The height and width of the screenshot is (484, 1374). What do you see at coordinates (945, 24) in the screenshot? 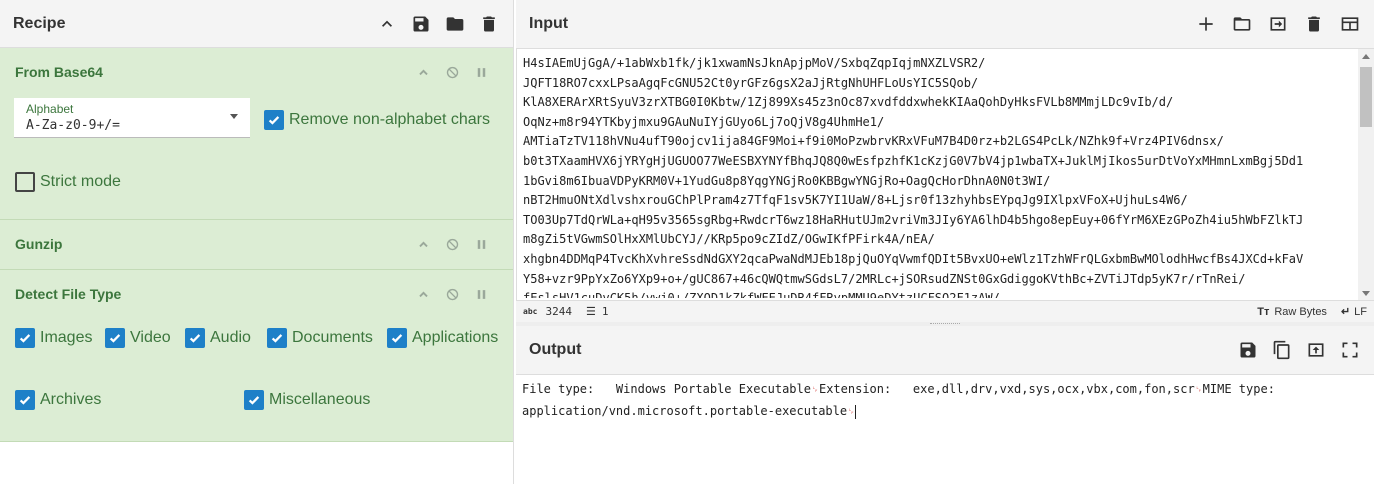
I see `input-header: Input` at bounding box center [945, 24].